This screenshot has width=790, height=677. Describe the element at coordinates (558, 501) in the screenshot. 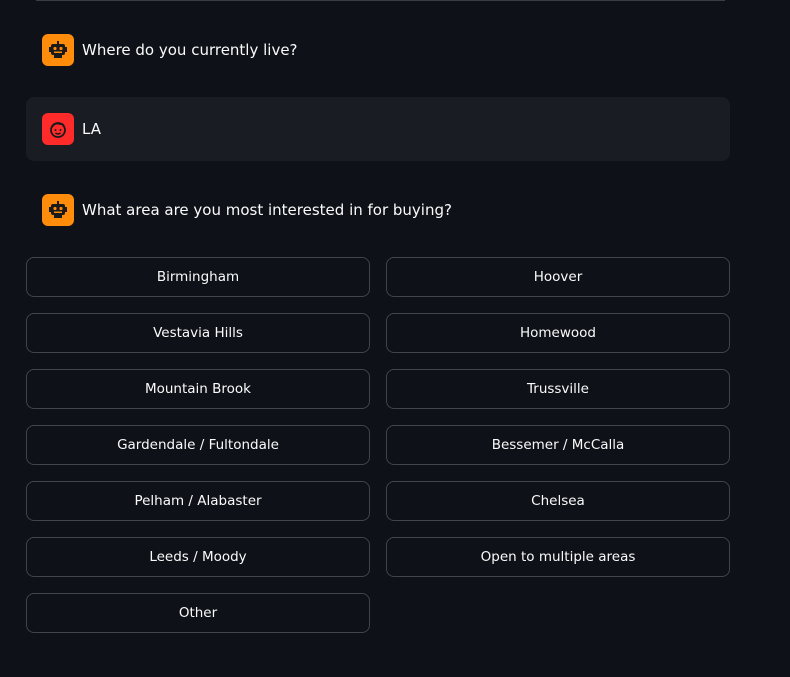

I see `option-chelsea-button: Chelsea` at that location.